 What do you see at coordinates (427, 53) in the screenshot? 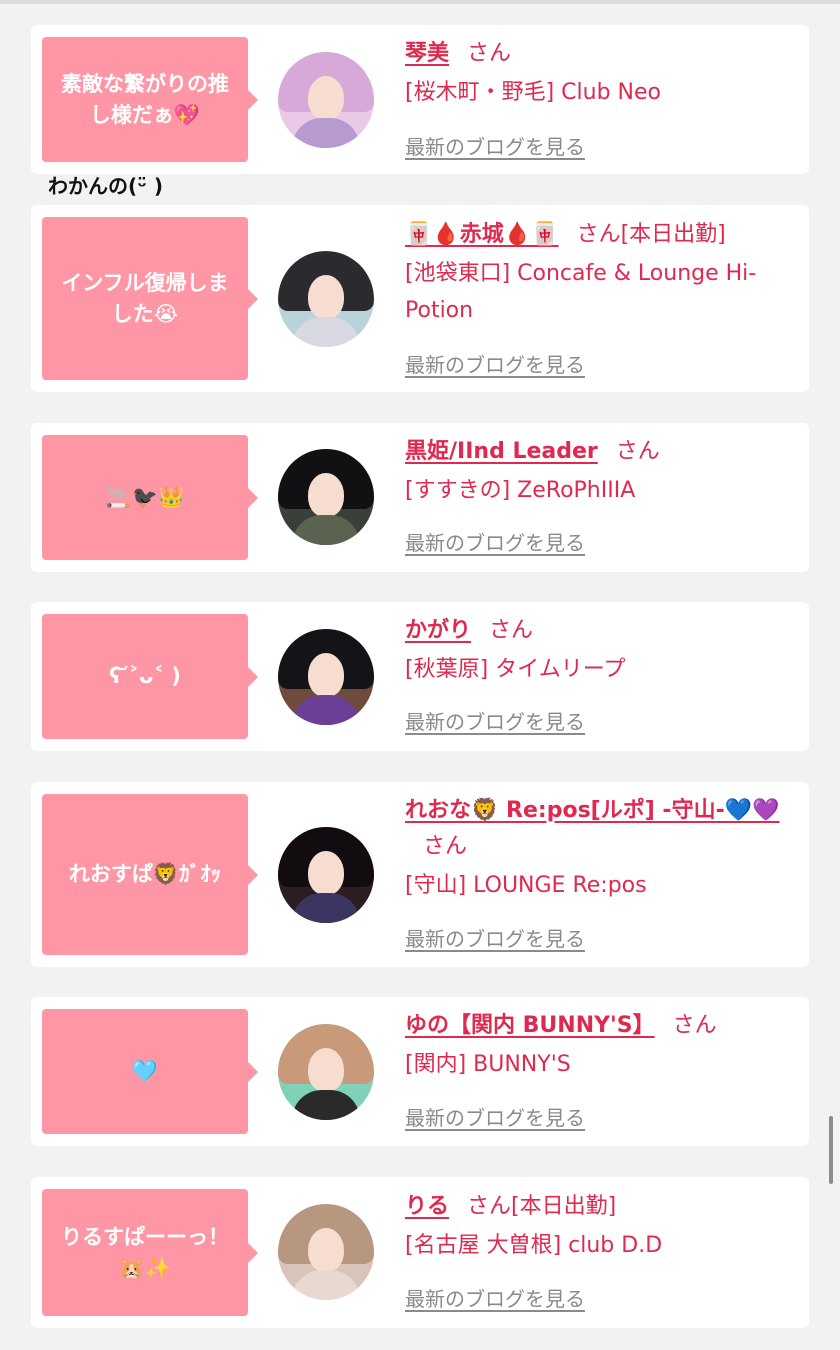
I see `cast-name-link: 琴美` at bounding box center [427, 53].